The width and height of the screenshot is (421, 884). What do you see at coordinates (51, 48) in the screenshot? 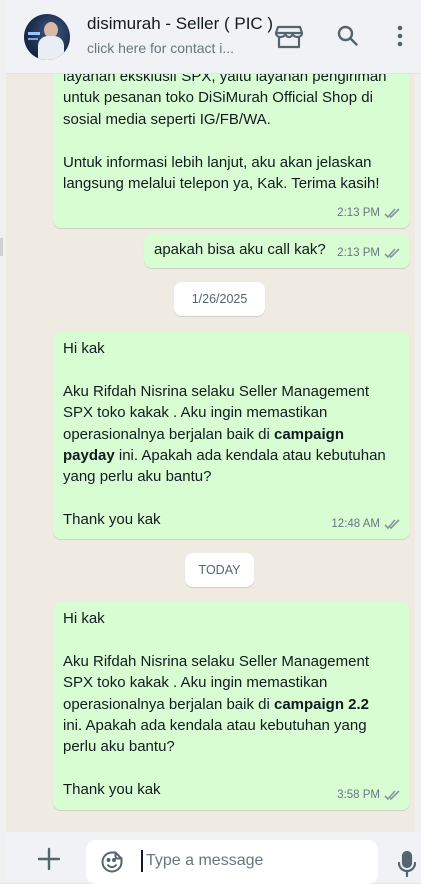
I see `avatar-body` at bounding box center [51, 48].